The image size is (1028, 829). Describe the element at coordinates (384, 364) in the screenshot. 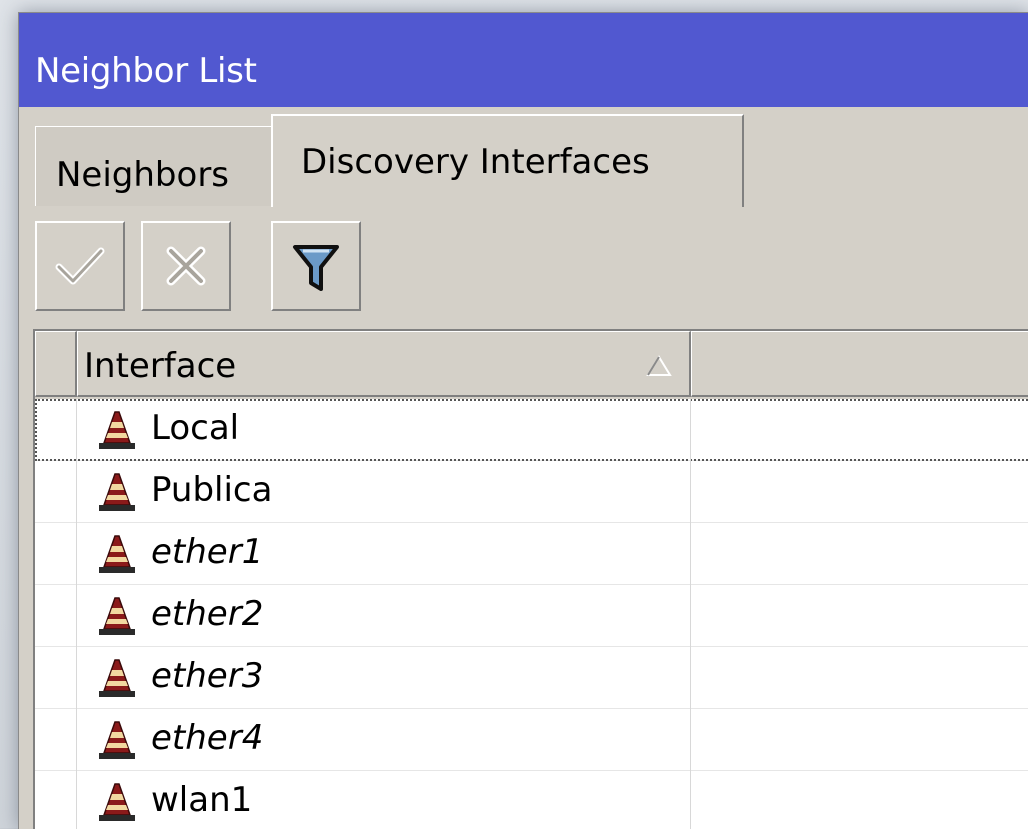

I see `column-header-interface: Interface` at that location.